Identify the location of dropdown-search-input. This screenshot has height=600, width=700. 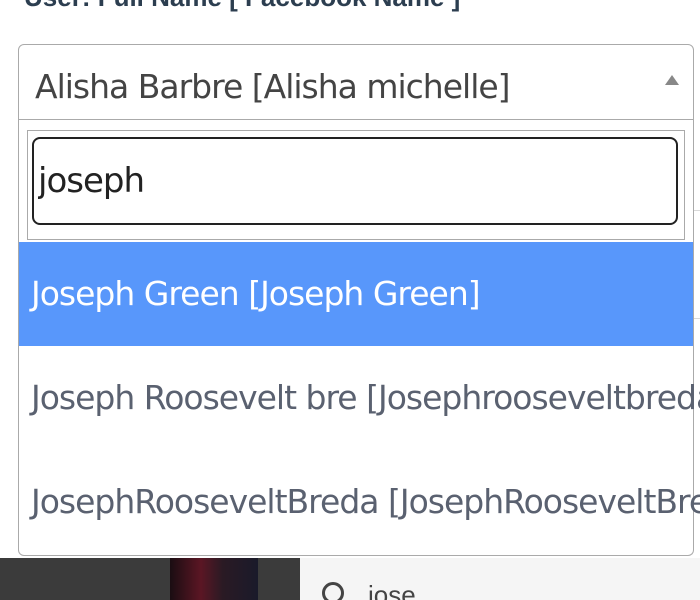
(355, 181).